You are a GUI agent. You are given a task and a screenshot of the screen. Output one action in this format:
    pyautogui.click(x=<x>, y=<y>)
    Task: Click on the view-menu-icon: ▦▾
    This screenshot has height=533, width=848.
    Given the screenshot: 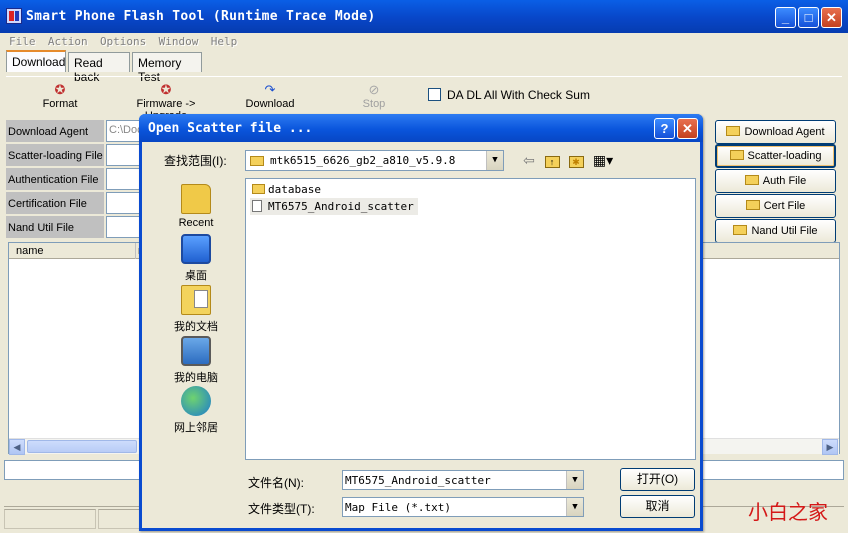 What is the action you would take?
    pyautogui.click(x=603, y=160)
    